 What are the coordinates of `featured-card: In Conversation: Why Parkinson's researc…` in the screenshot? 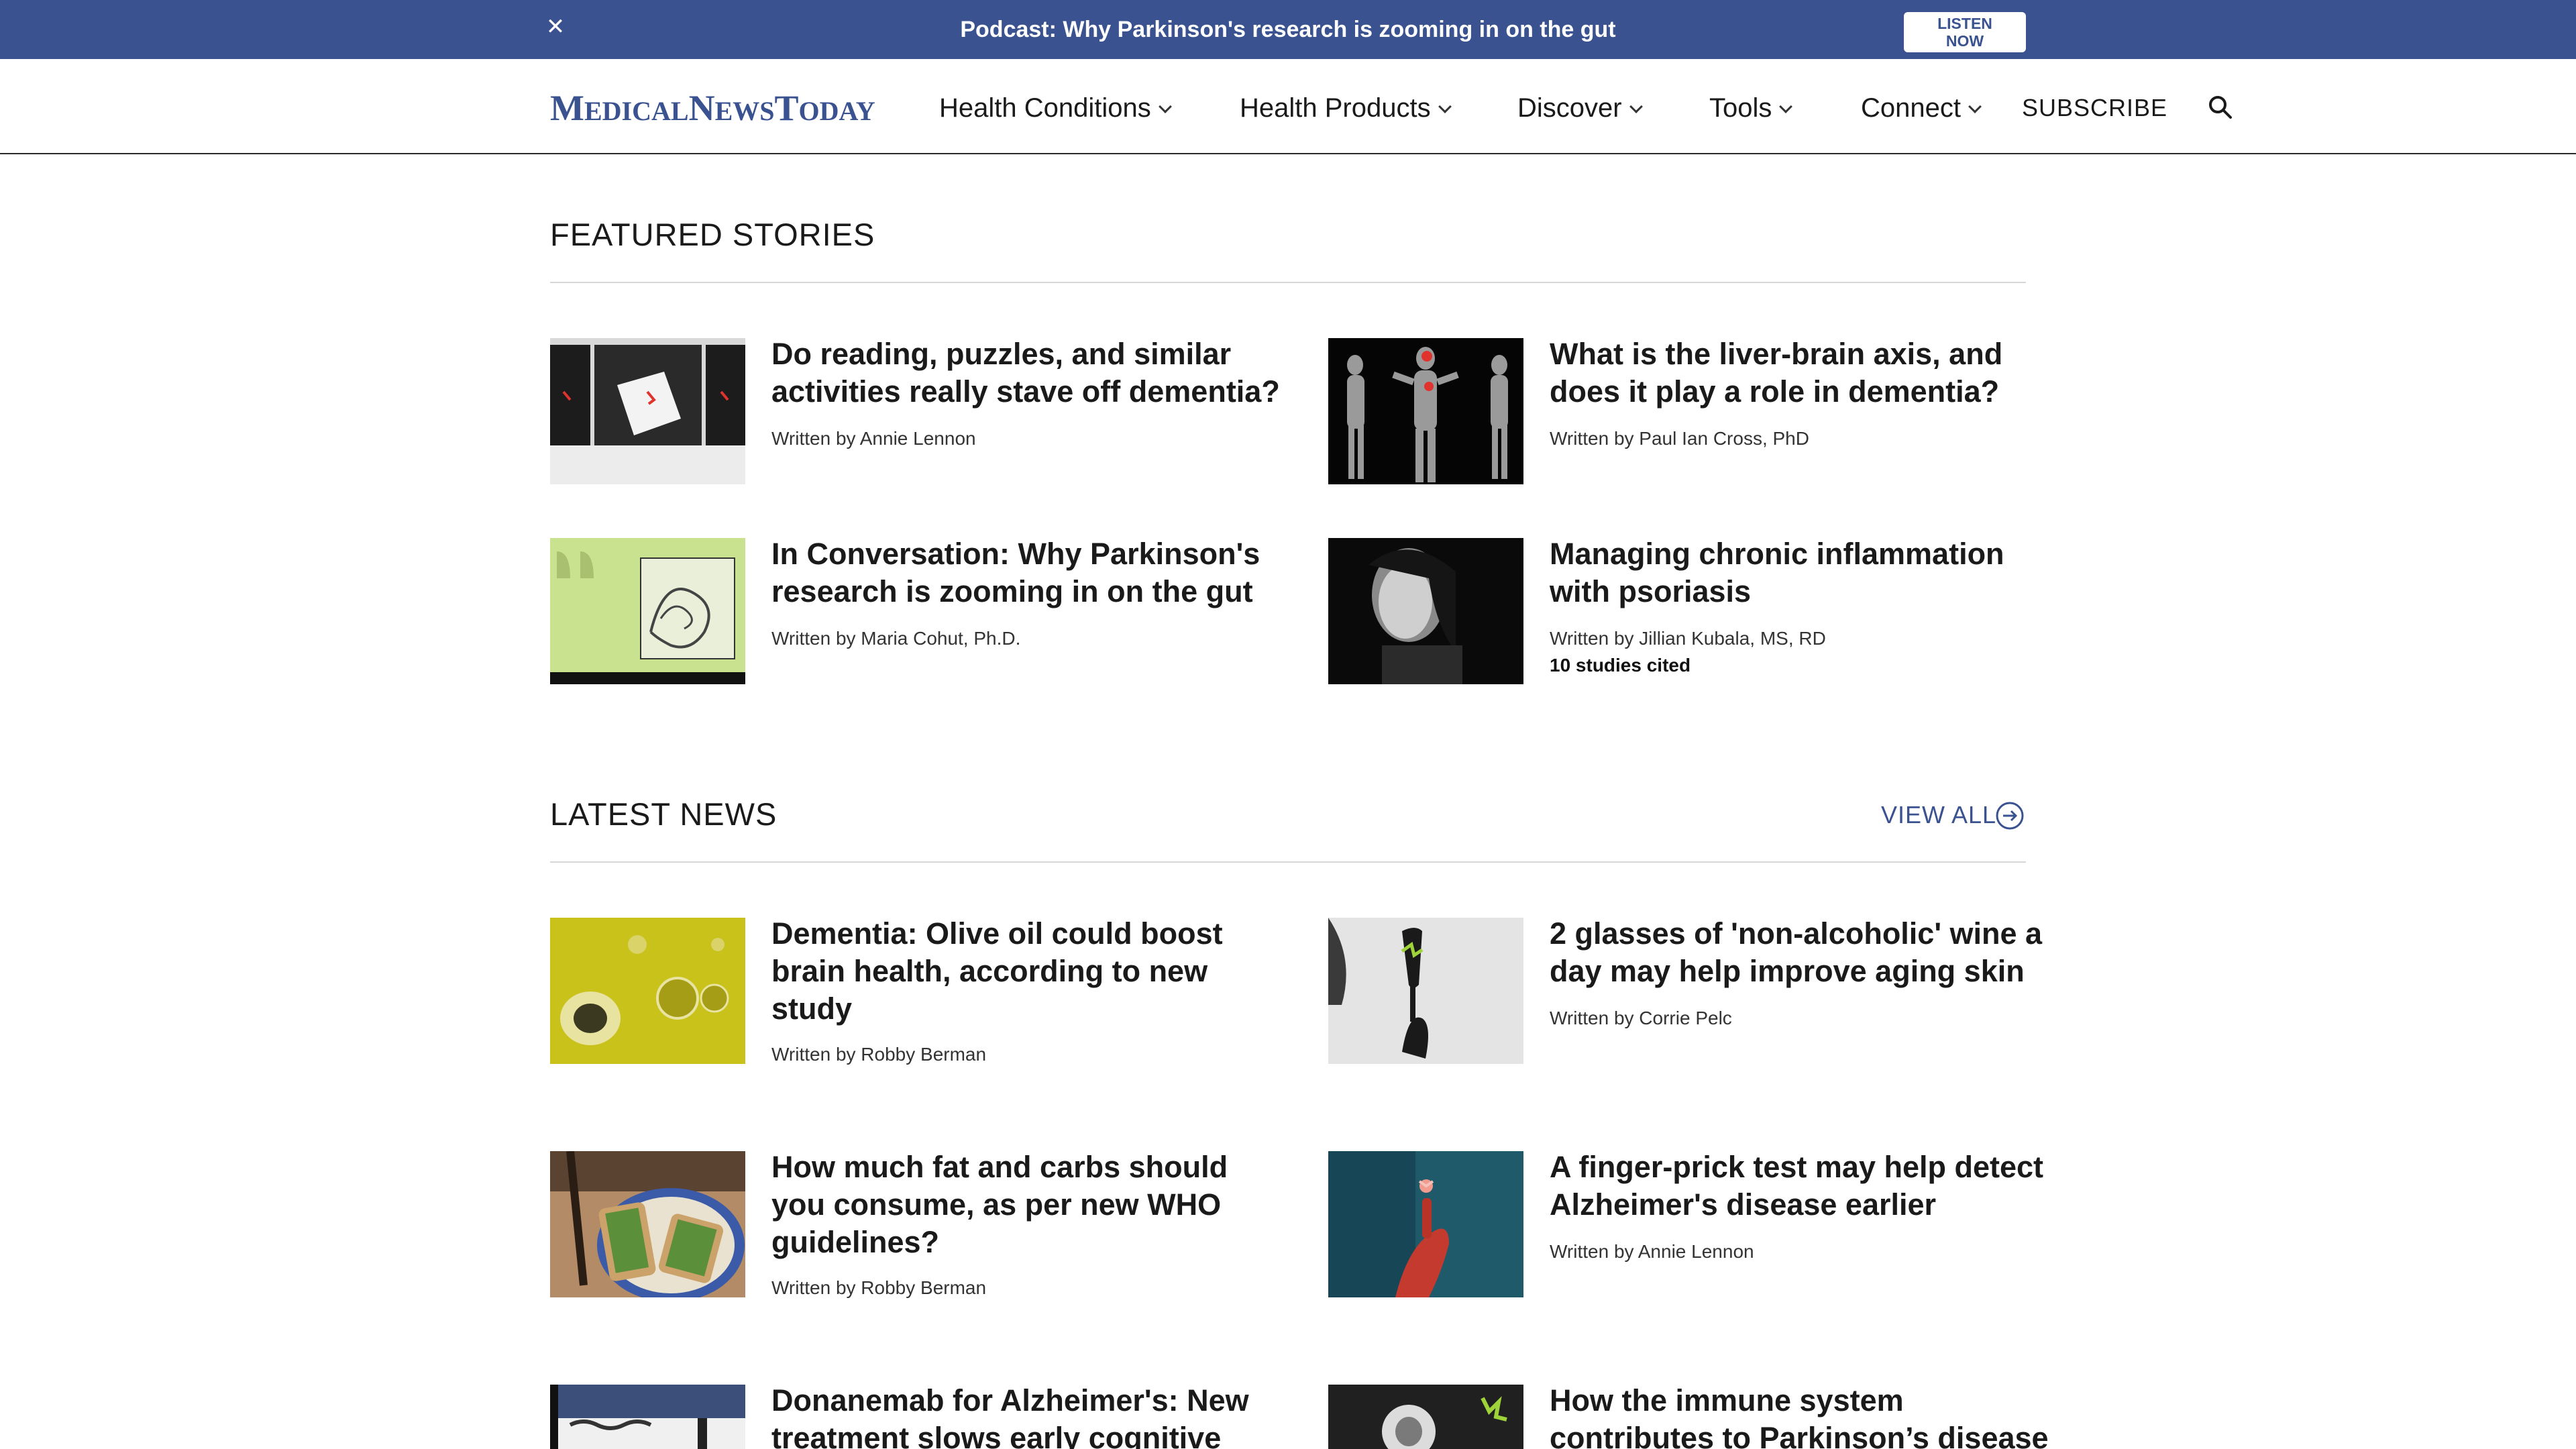 It's located at (919, 610).